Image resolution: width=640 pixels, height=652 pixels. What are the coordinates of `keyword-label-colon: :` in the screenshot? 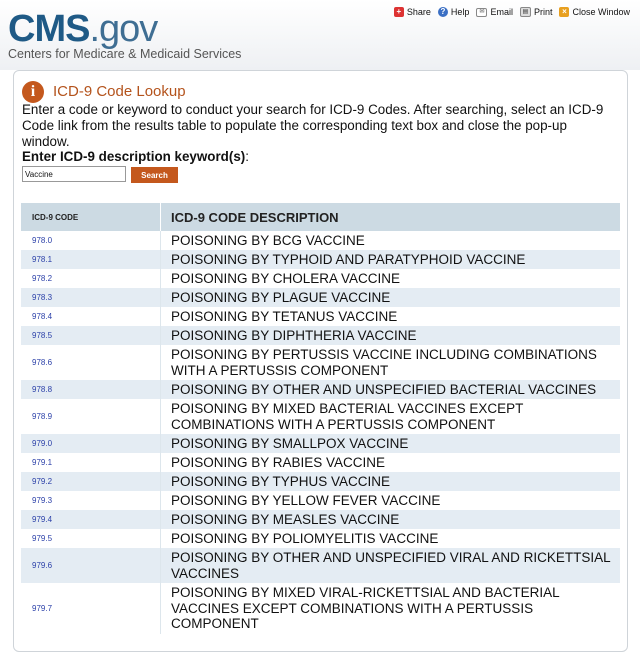 It's located at (247, 156).